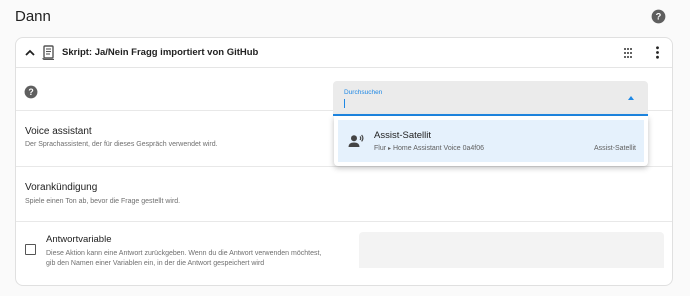 This screenshot has height=296, width=690. I want to click on breadcrumb-chevron-icon: ▸, so click(390, 149).